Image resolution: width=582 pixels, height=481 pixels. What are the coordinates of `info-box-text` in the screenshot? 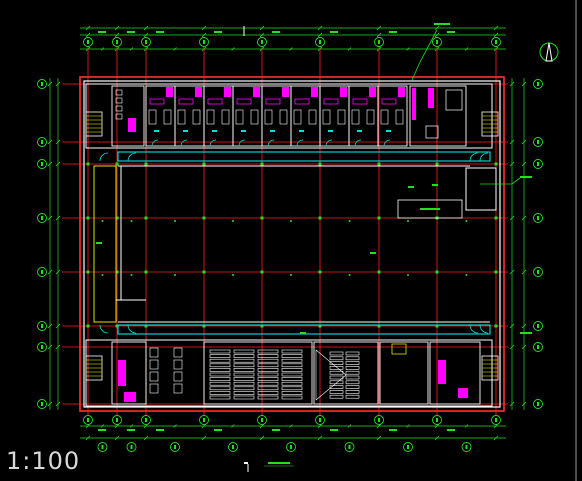 It's located at (430, 209).